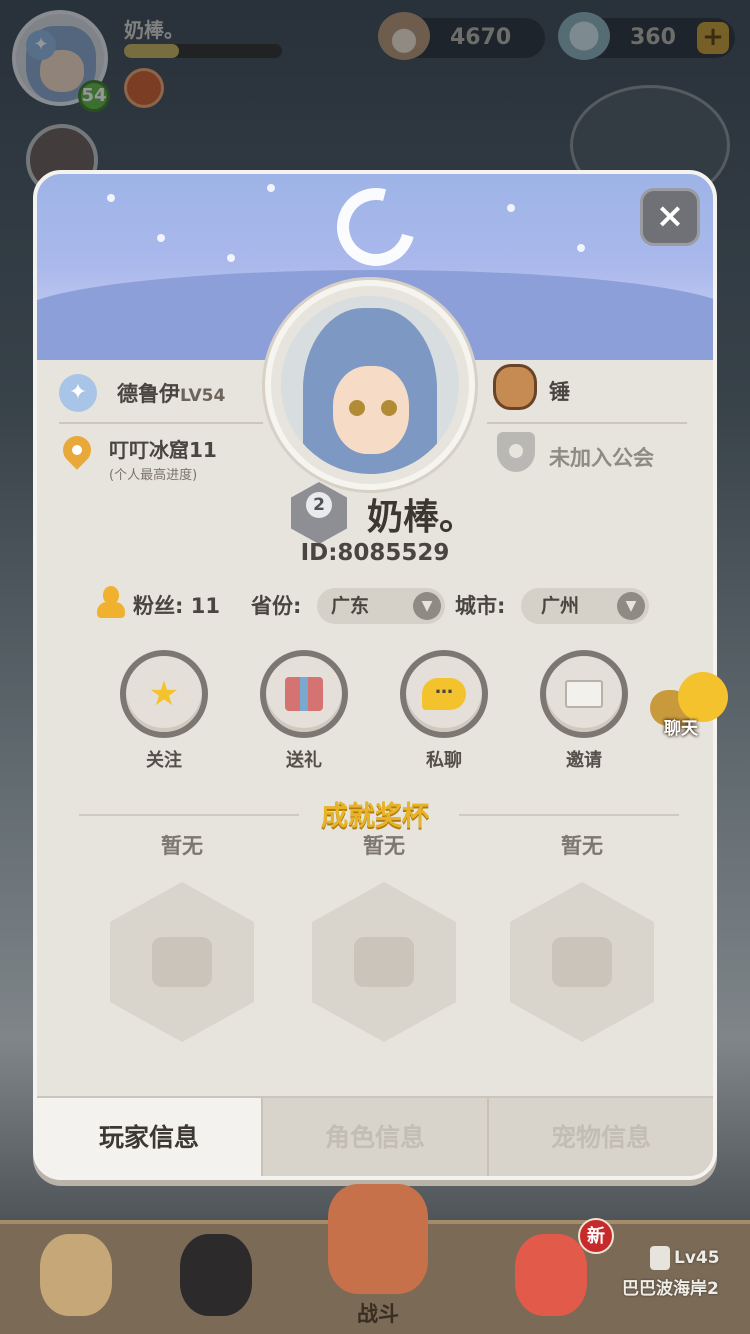 The width and height of the screenshot is (750, 1334). What do you see at coordinates (601, 458) in the screenshot?
I see `guild-status: 未加入公会` at bounding box center [601, 458].